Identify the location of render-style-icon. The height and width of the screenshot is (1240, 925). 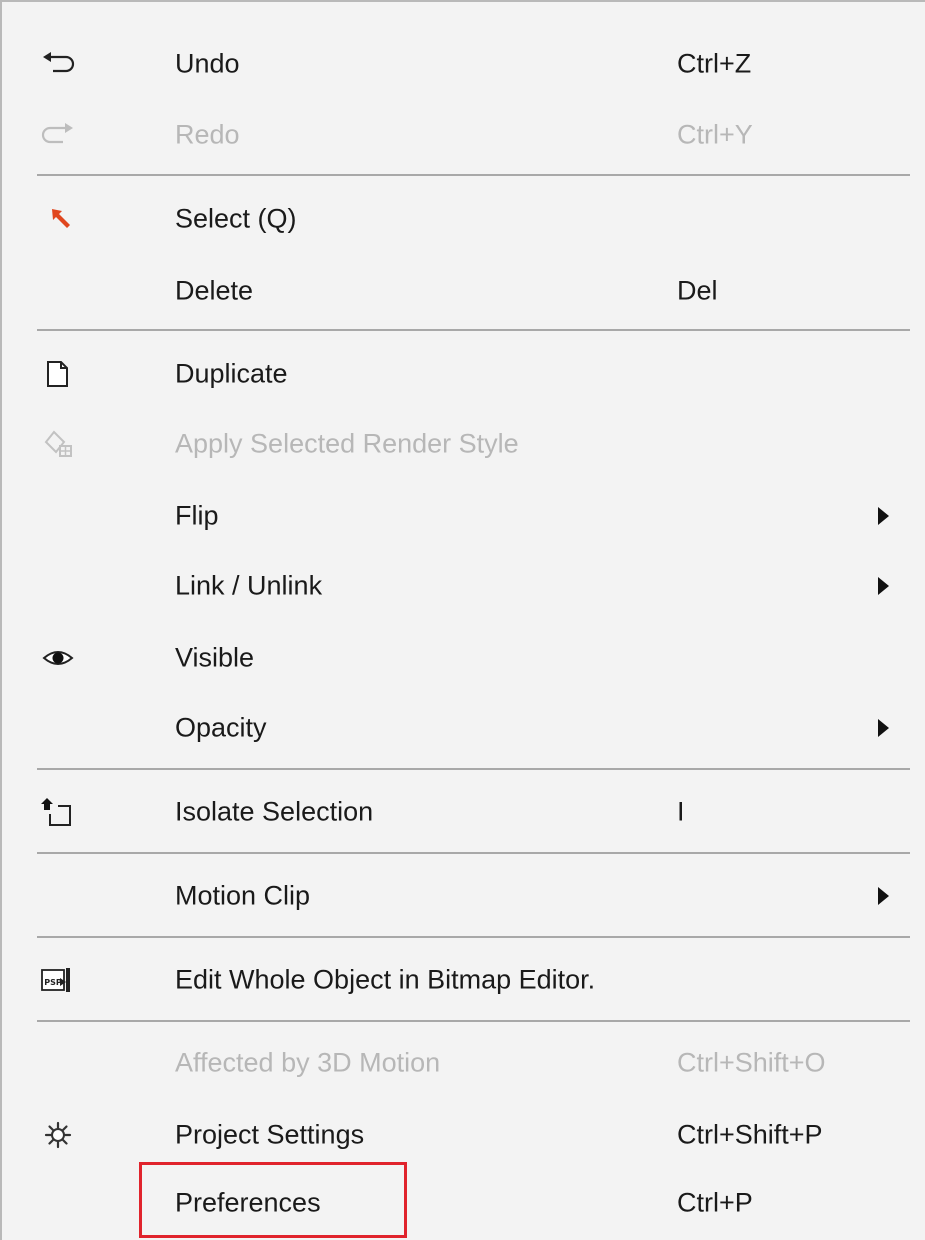
(58, 444).